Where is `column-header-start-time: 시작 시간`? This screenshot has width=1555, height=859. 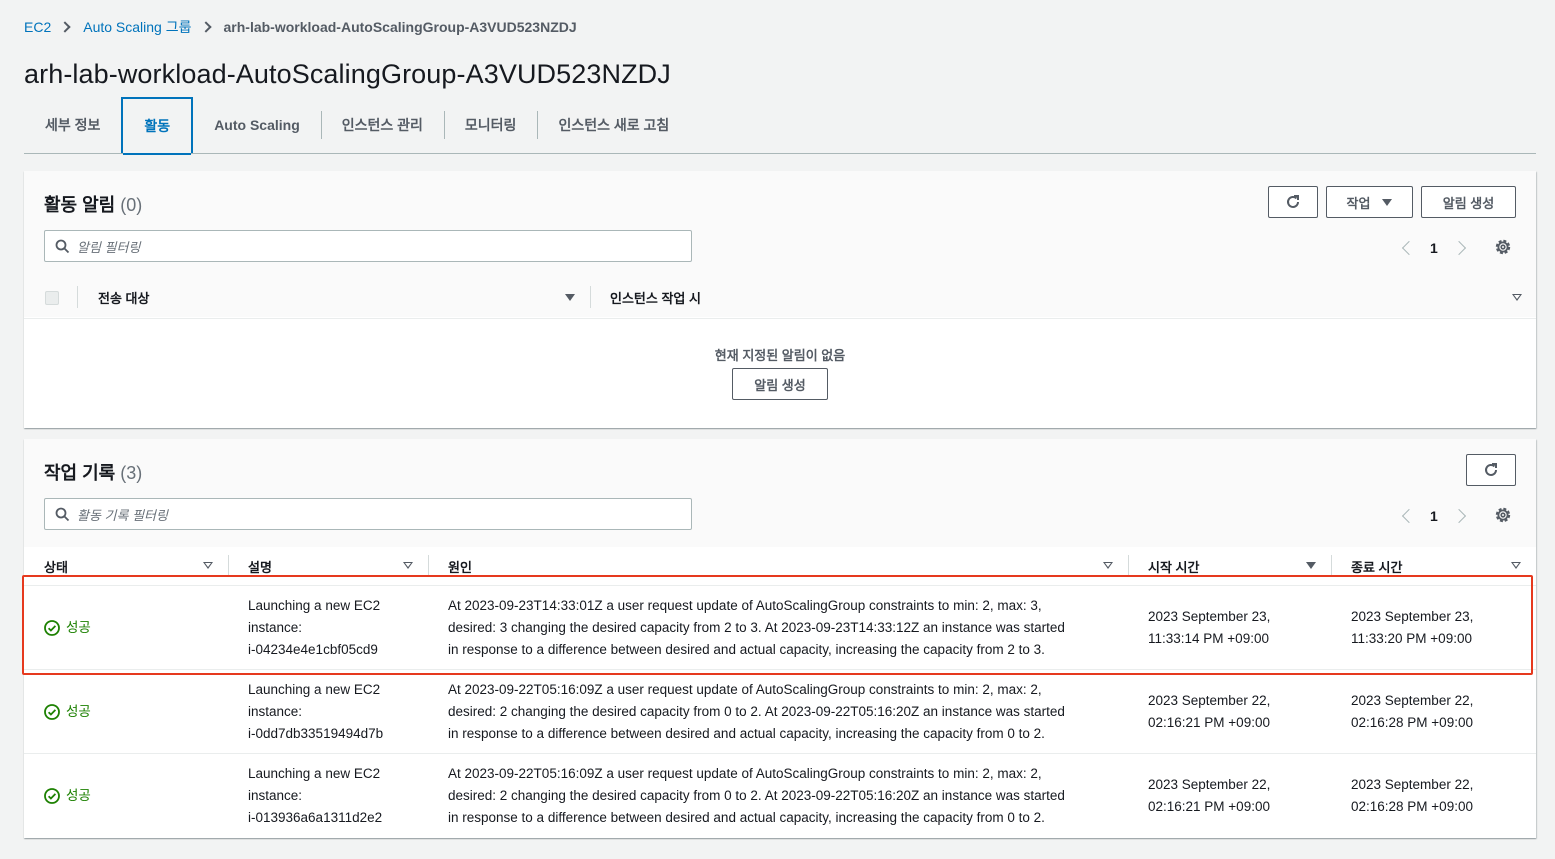 column-header-start-time: 시작 시간 is located at coordinates (1173, 566).